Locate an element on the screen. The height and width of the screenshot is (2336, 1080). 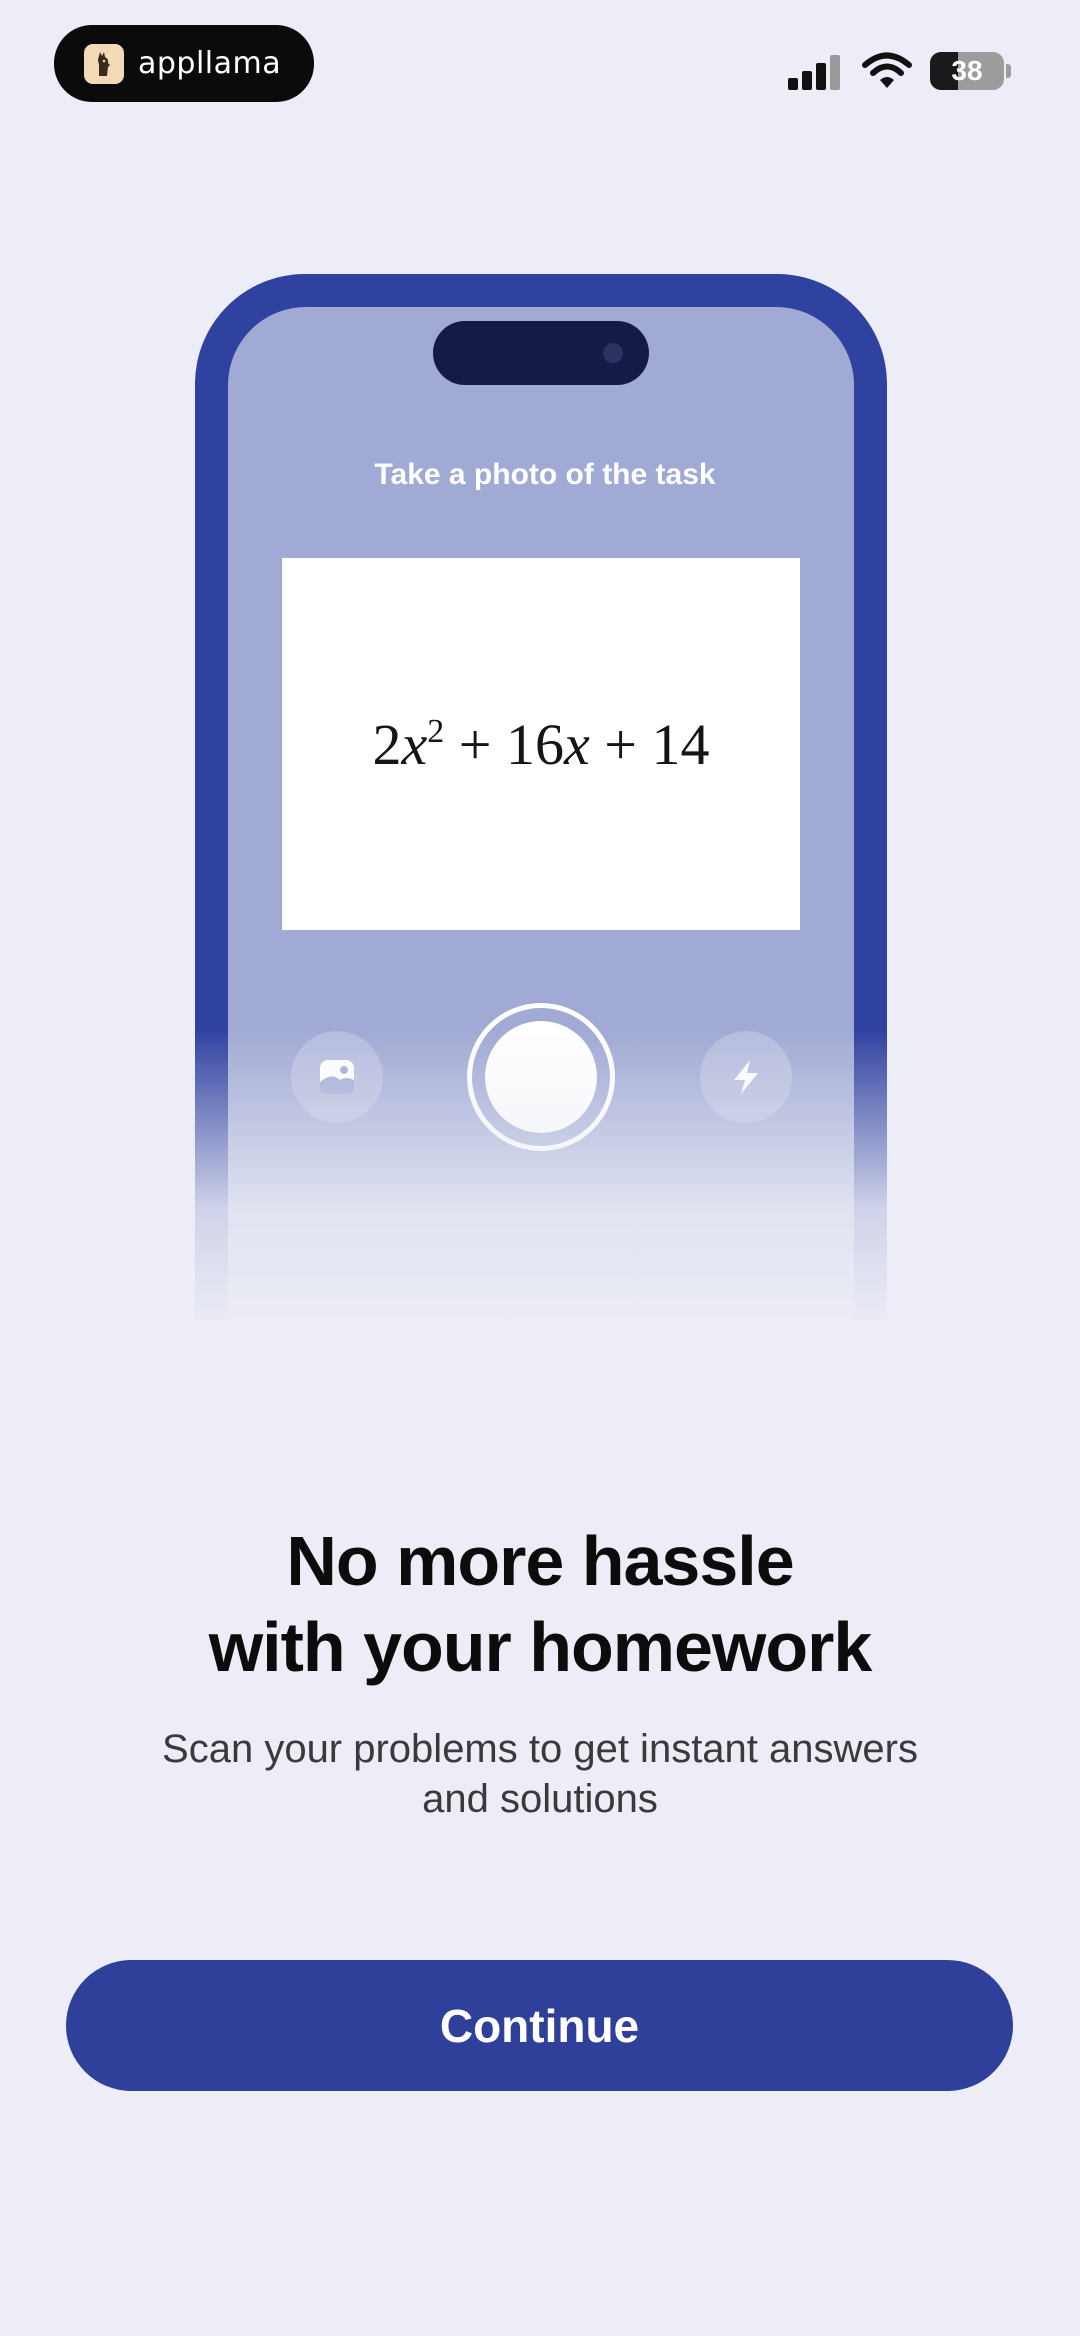
headline-line-1: No more hassle is located at coordinates (540, 1561).